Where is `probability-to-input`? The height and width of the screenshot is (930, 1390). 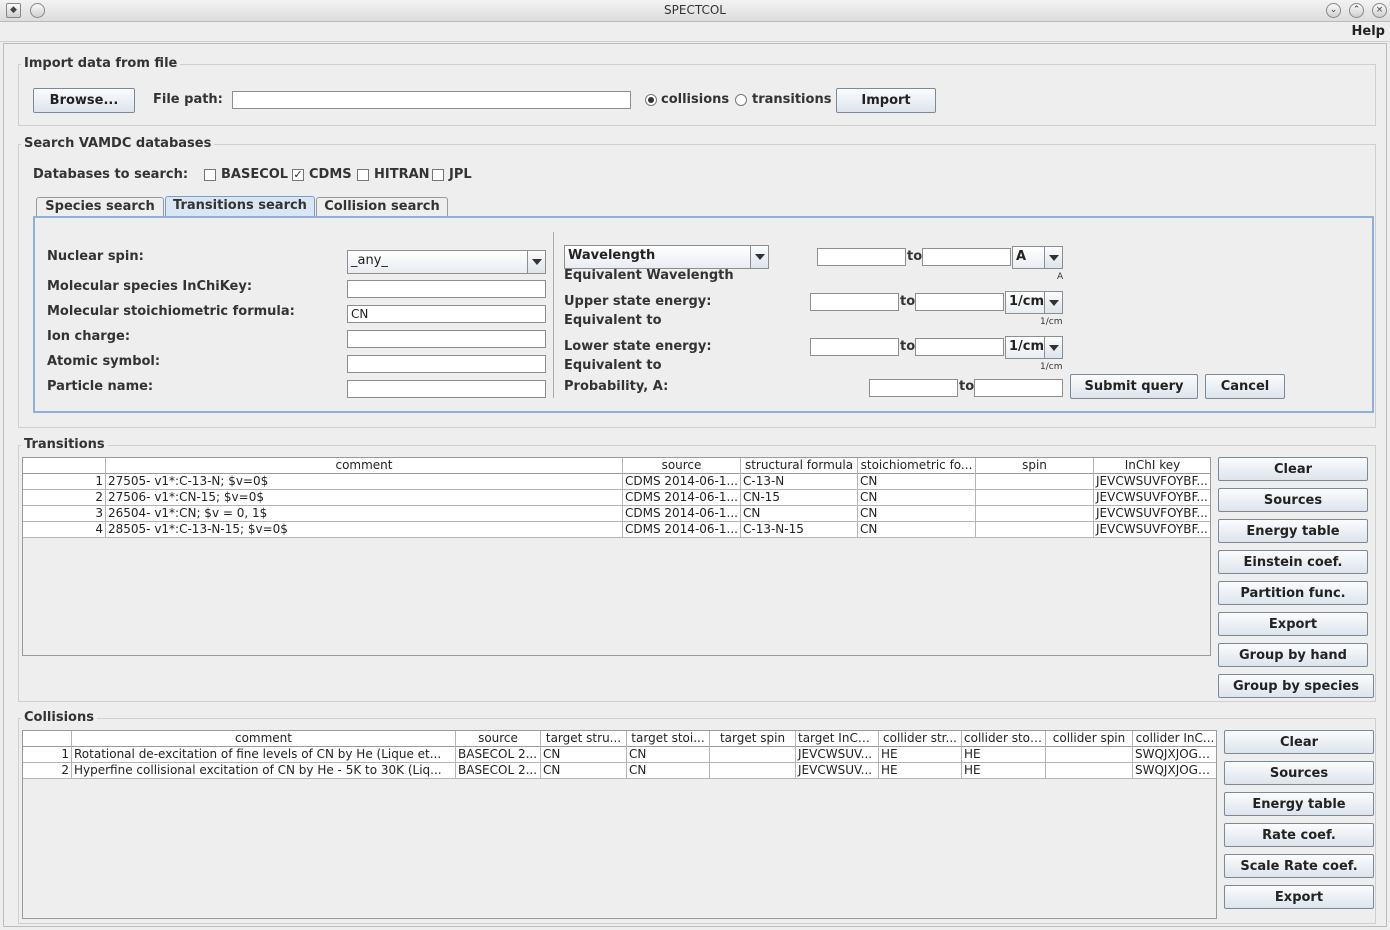
probability-to-input is located at coordinates (1018, 388).